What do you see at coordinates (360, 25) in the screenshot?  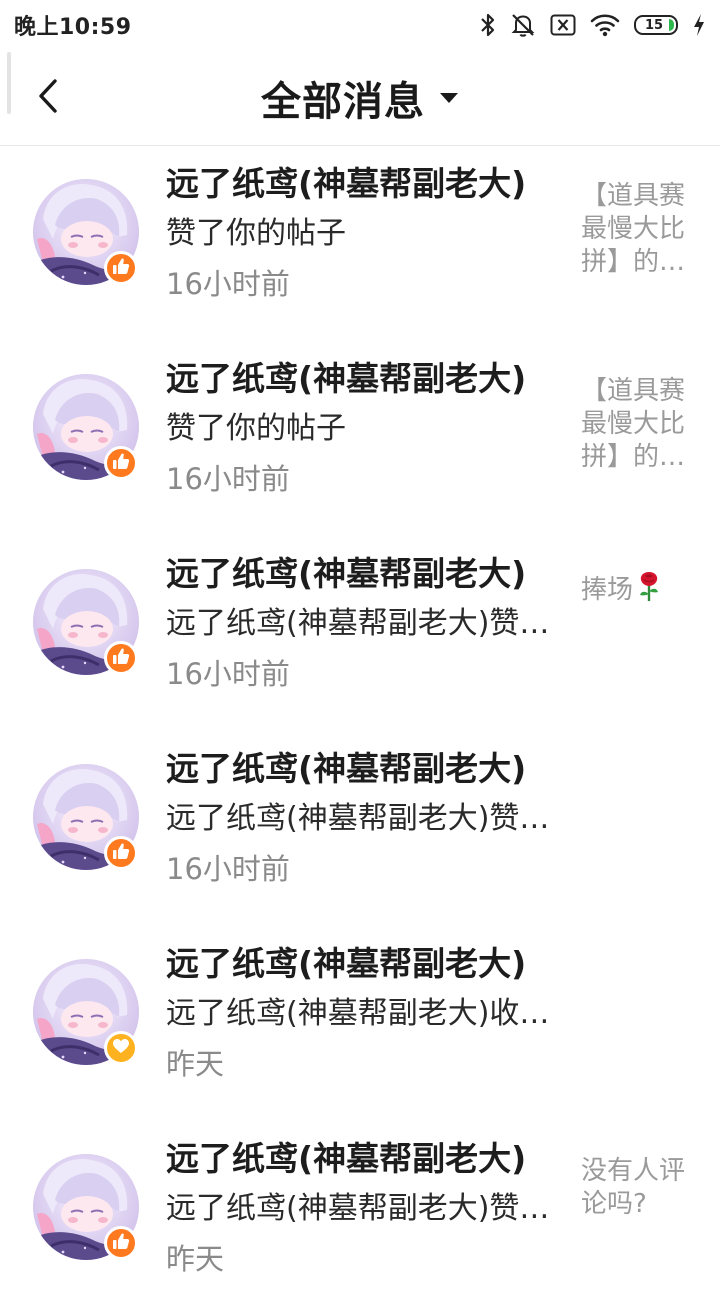 I see `status-bar: 晚上10:59 15` at bounding box center [360, 25].